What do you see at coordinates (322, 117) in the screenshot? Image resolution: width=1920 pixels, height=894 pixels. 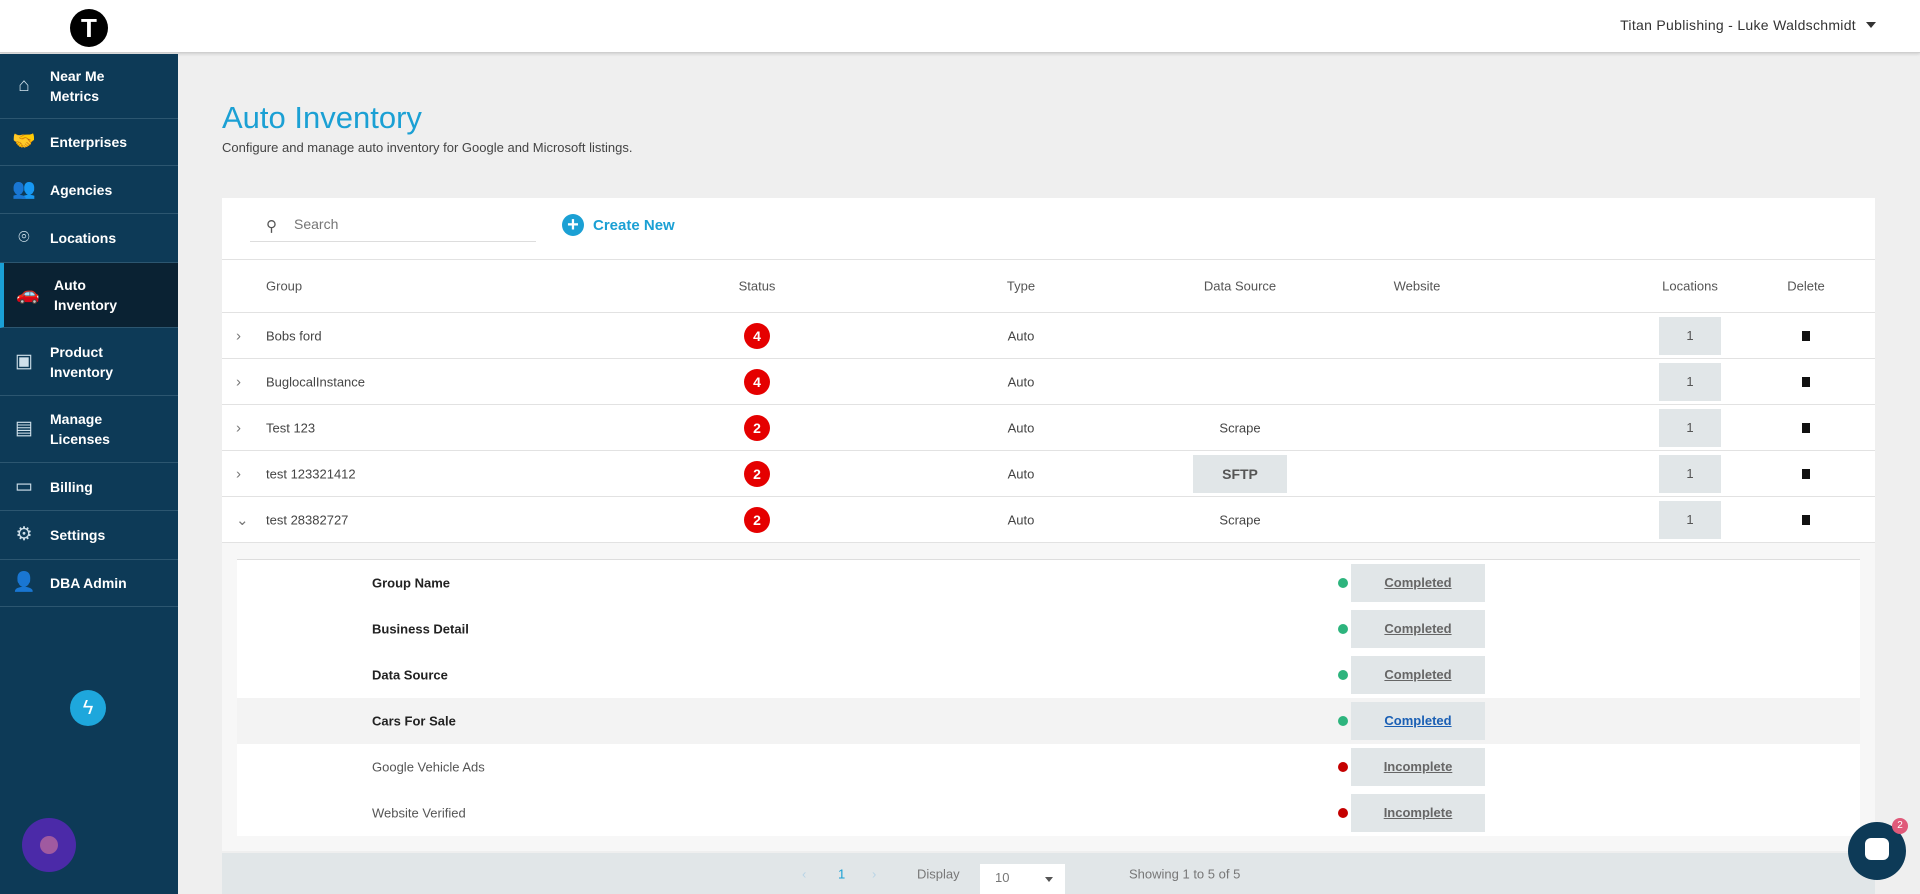 I see `page-title: Auto Inventory` at bounding box center [322, 117].